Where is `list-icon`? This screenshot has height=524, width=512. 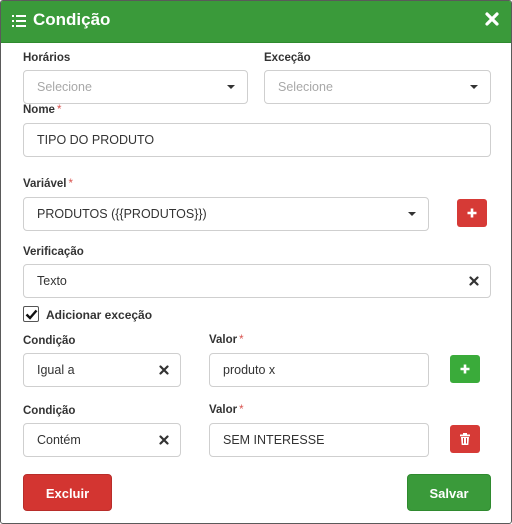 list-icon is located at coordinates (19, 21).